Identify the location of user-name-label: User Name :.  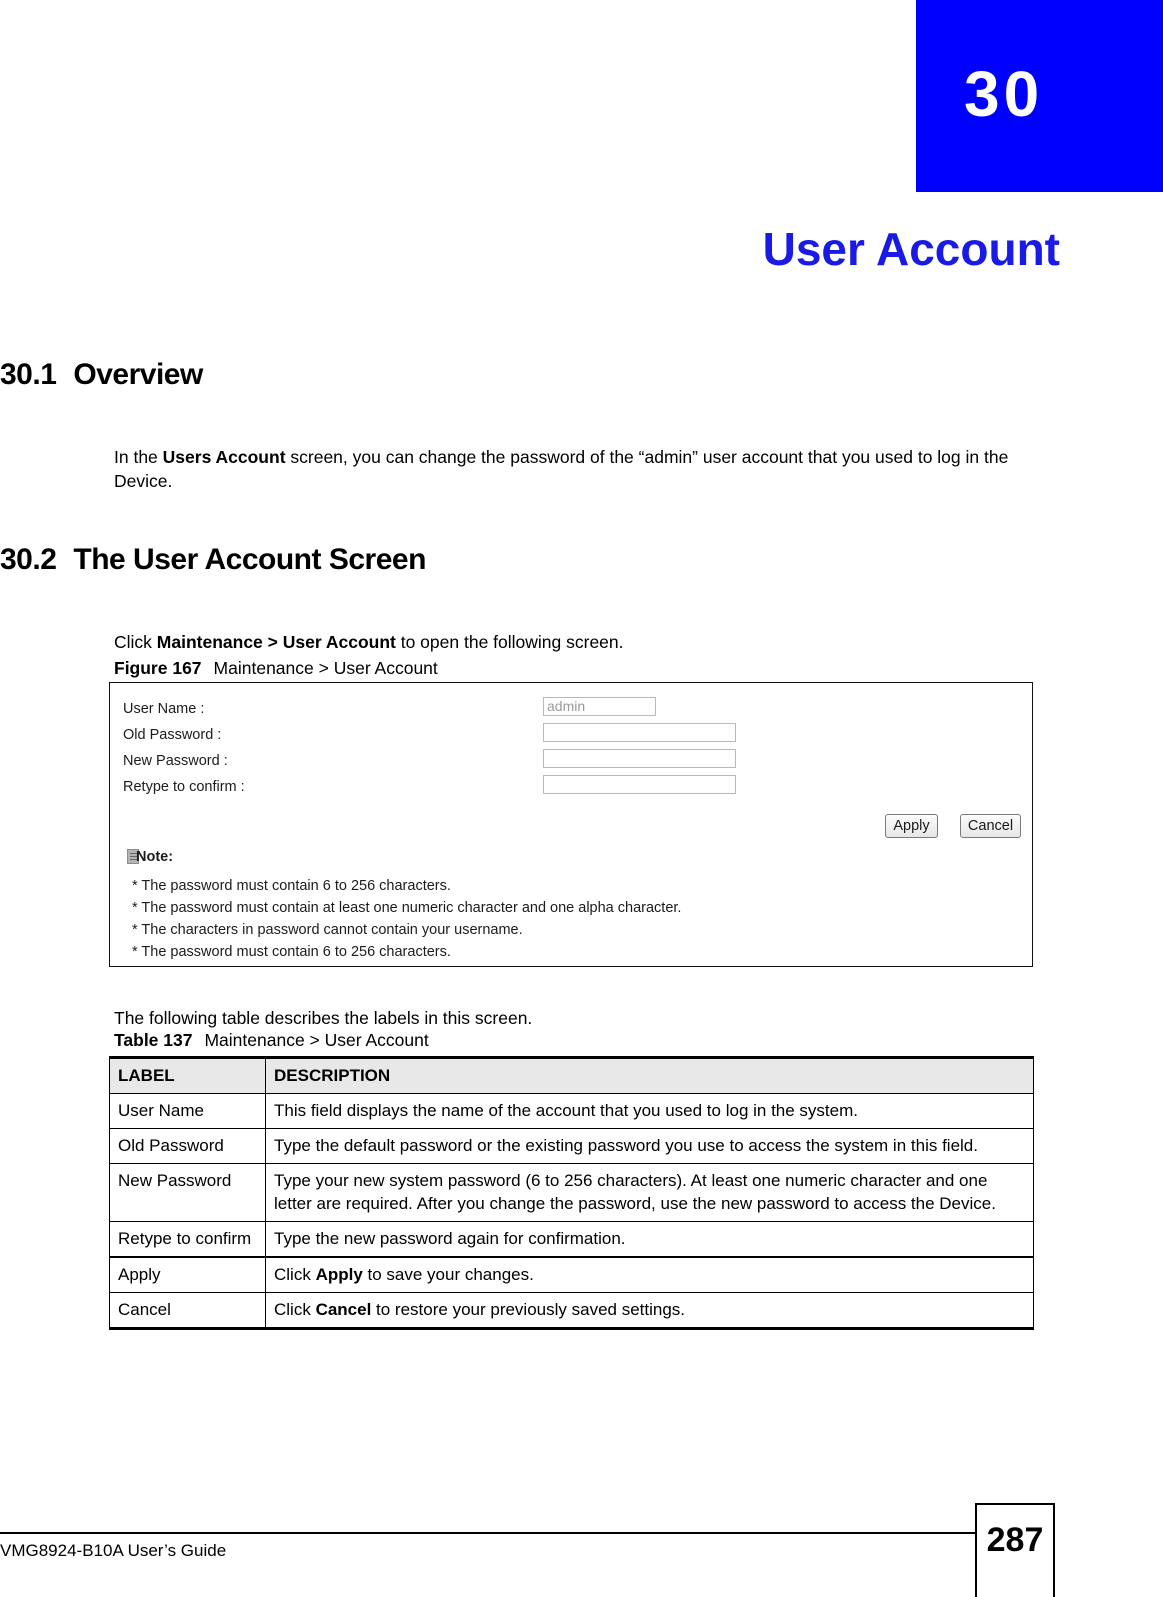
(164, 709).